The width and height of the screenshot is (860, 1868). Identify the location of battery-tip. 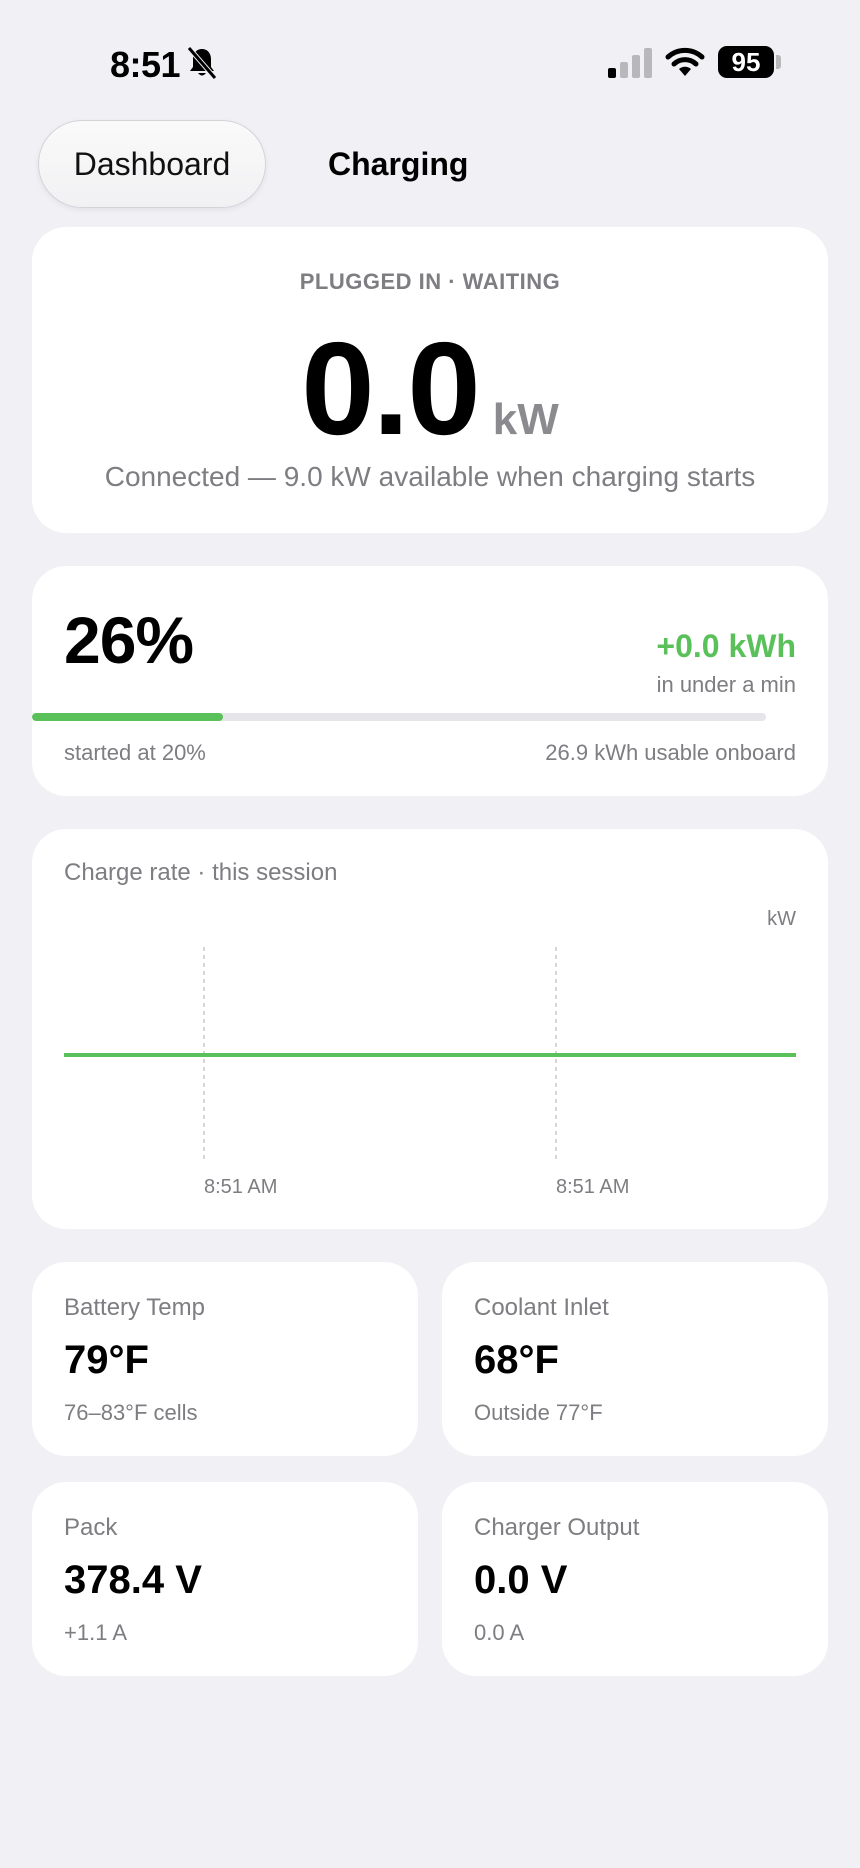
(778, 62).